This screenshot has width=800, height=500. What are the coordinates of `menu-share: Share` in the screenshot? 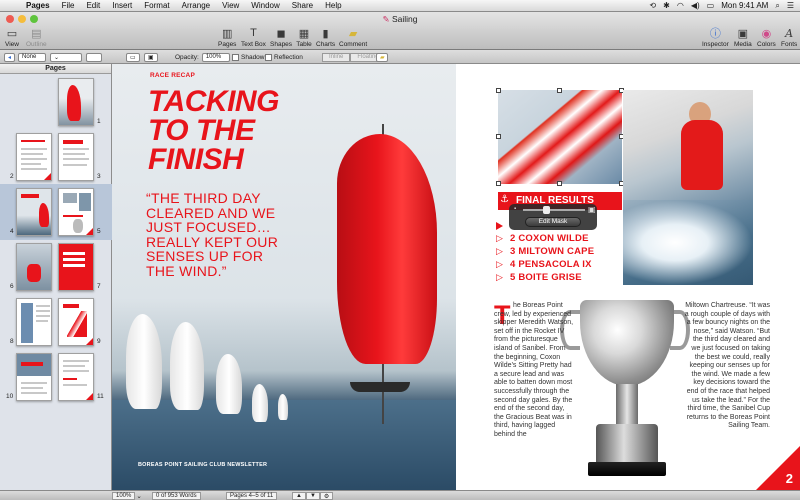 It's located at (302, 6).